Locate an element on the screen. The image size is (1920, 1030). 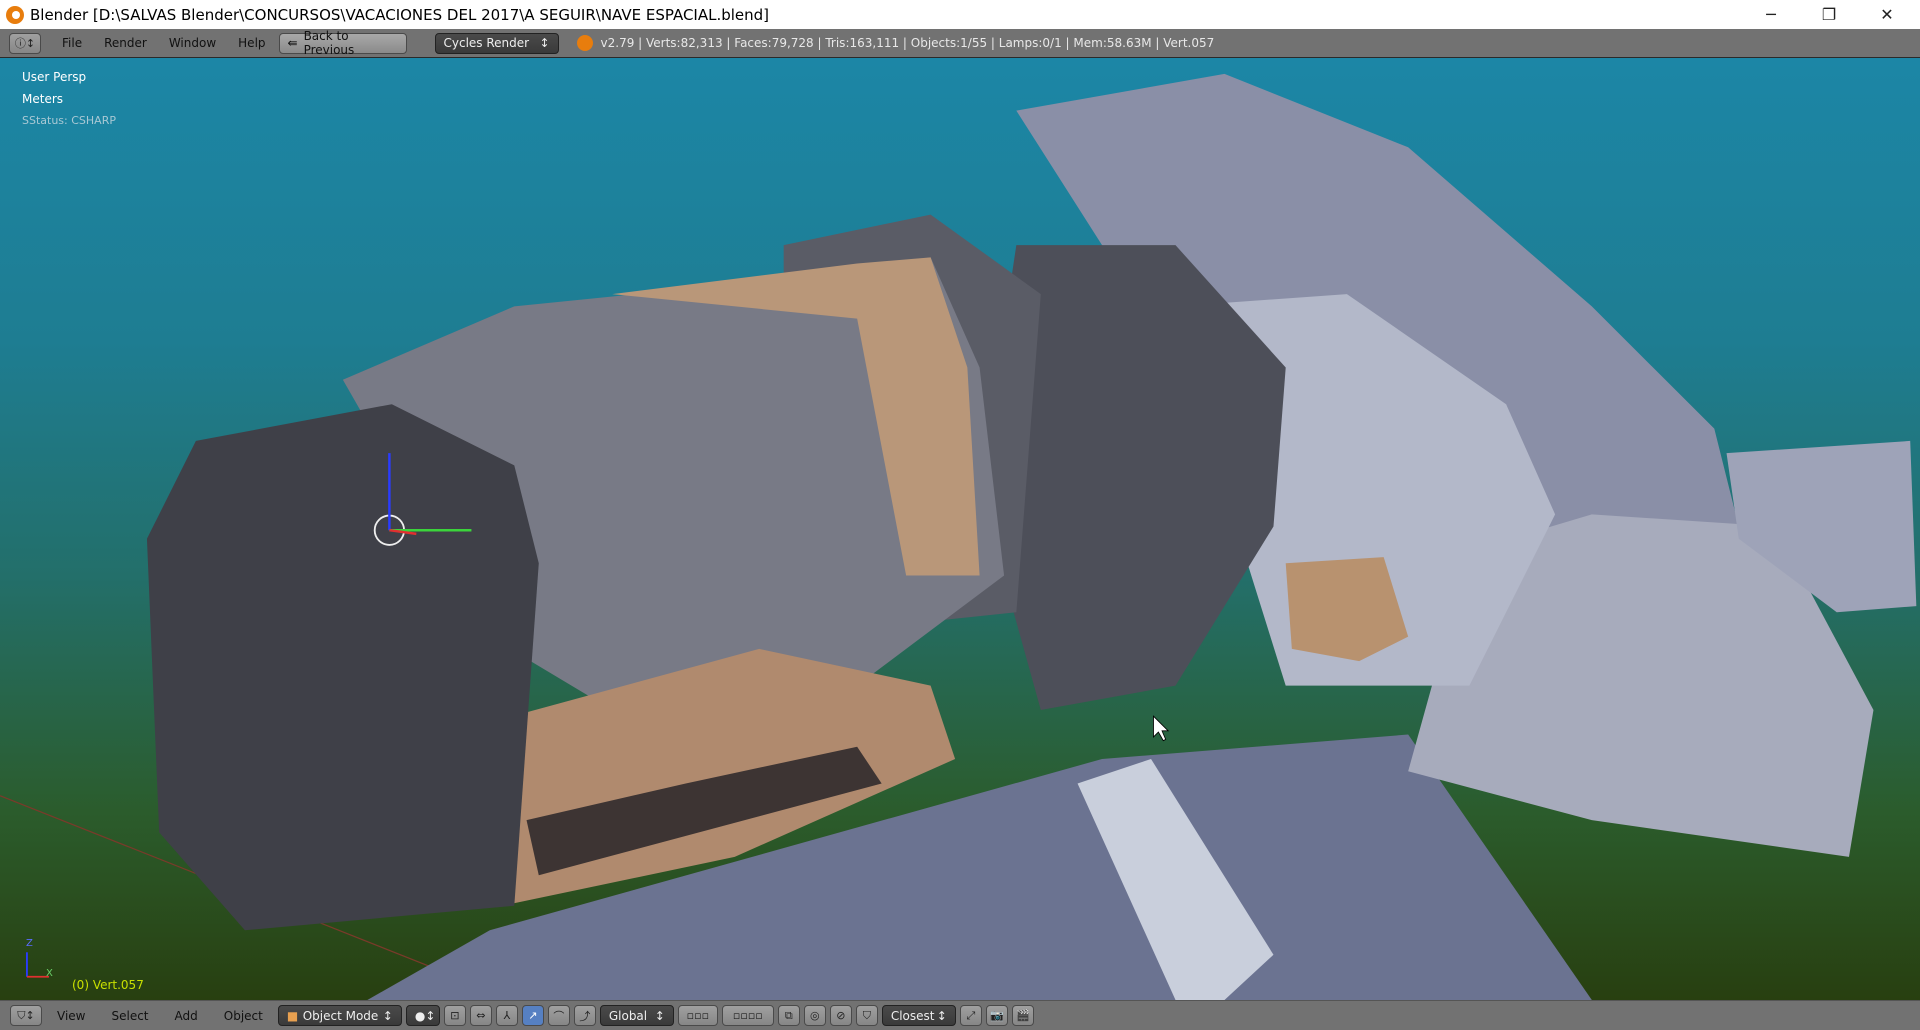
editor-type-info-icon: ⓘ↕ is located at coordinates (25, 43).